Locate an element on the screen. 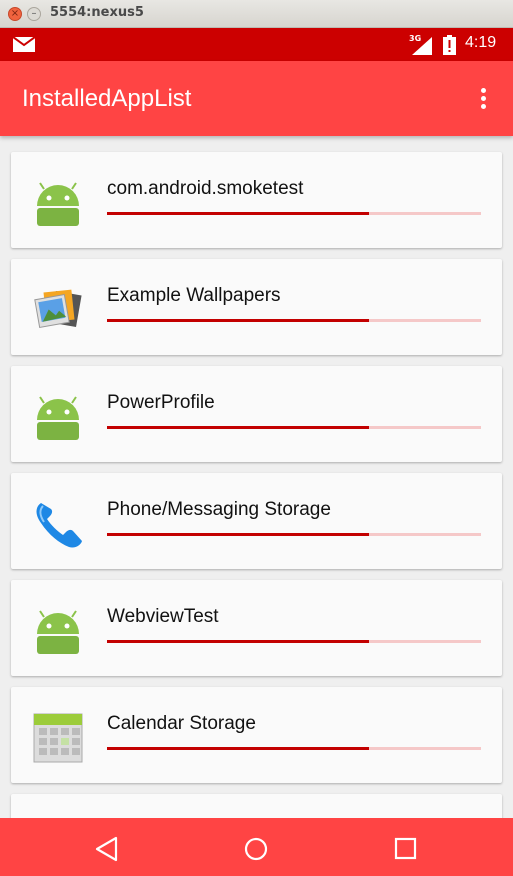  app-name: Phone/Messaging Storage is located at coordinates (219, 509).